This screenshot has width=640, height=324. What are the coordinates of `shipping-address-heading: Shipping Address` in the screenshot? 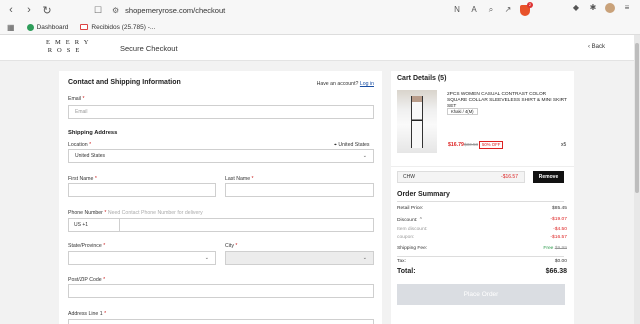 It's located at (93, 133).